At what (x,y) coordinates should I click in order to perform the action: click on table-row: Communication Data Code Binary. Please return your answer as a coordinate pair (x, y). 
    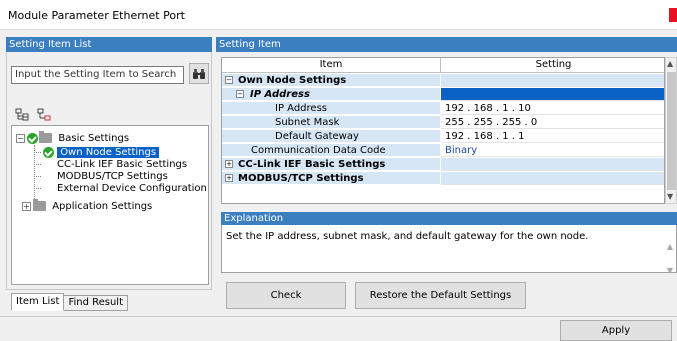
    Looking at the image, I should click on (443, 150).